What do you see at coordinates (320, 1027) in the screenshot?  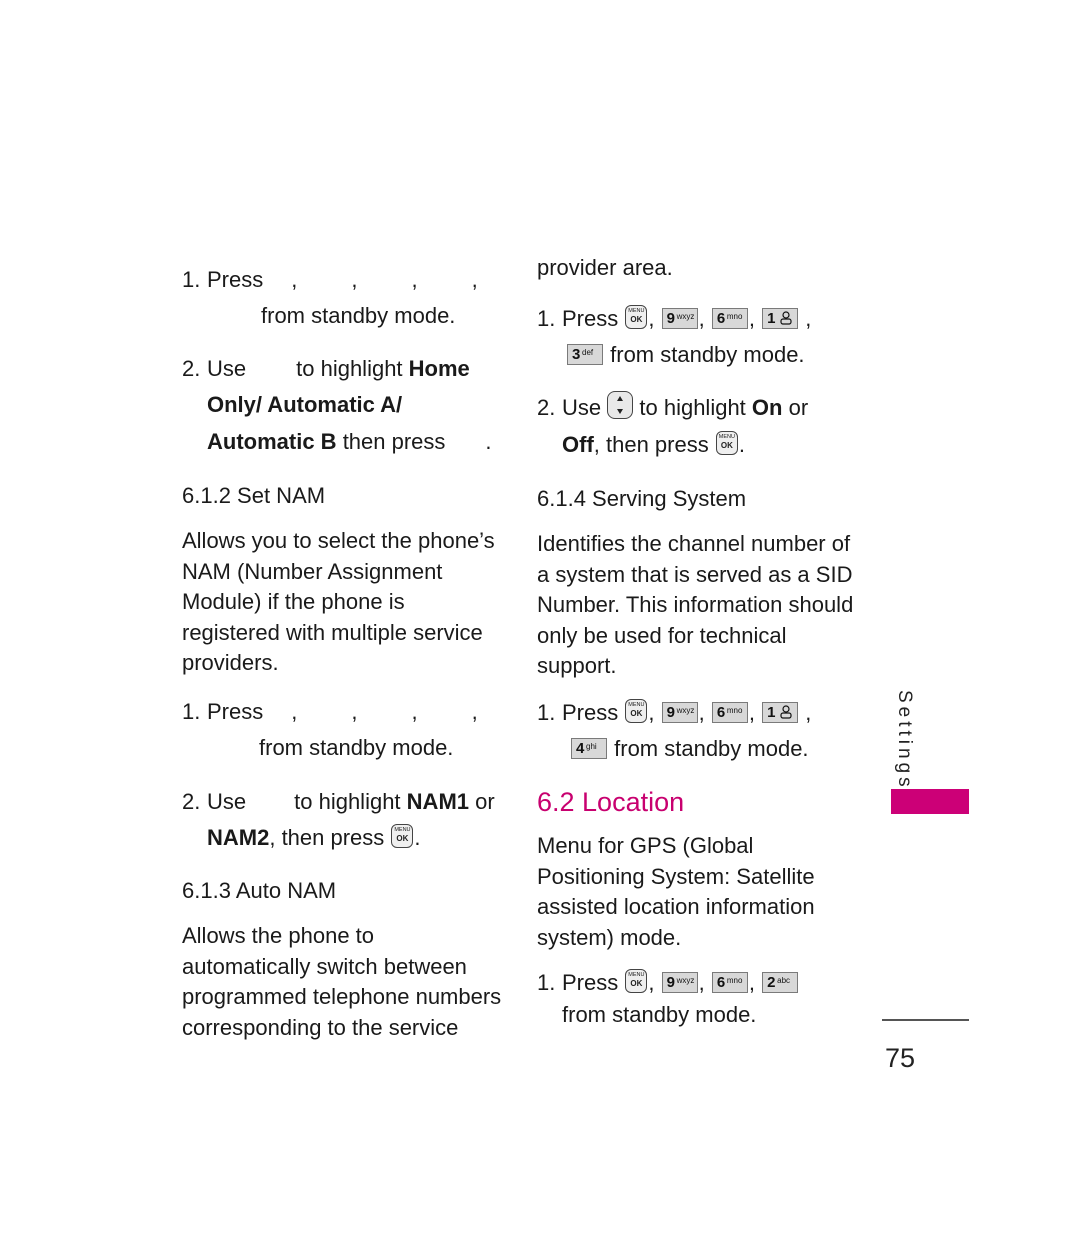 I see `body-line: corresponding to the service` at bounding box center [320, 1027].